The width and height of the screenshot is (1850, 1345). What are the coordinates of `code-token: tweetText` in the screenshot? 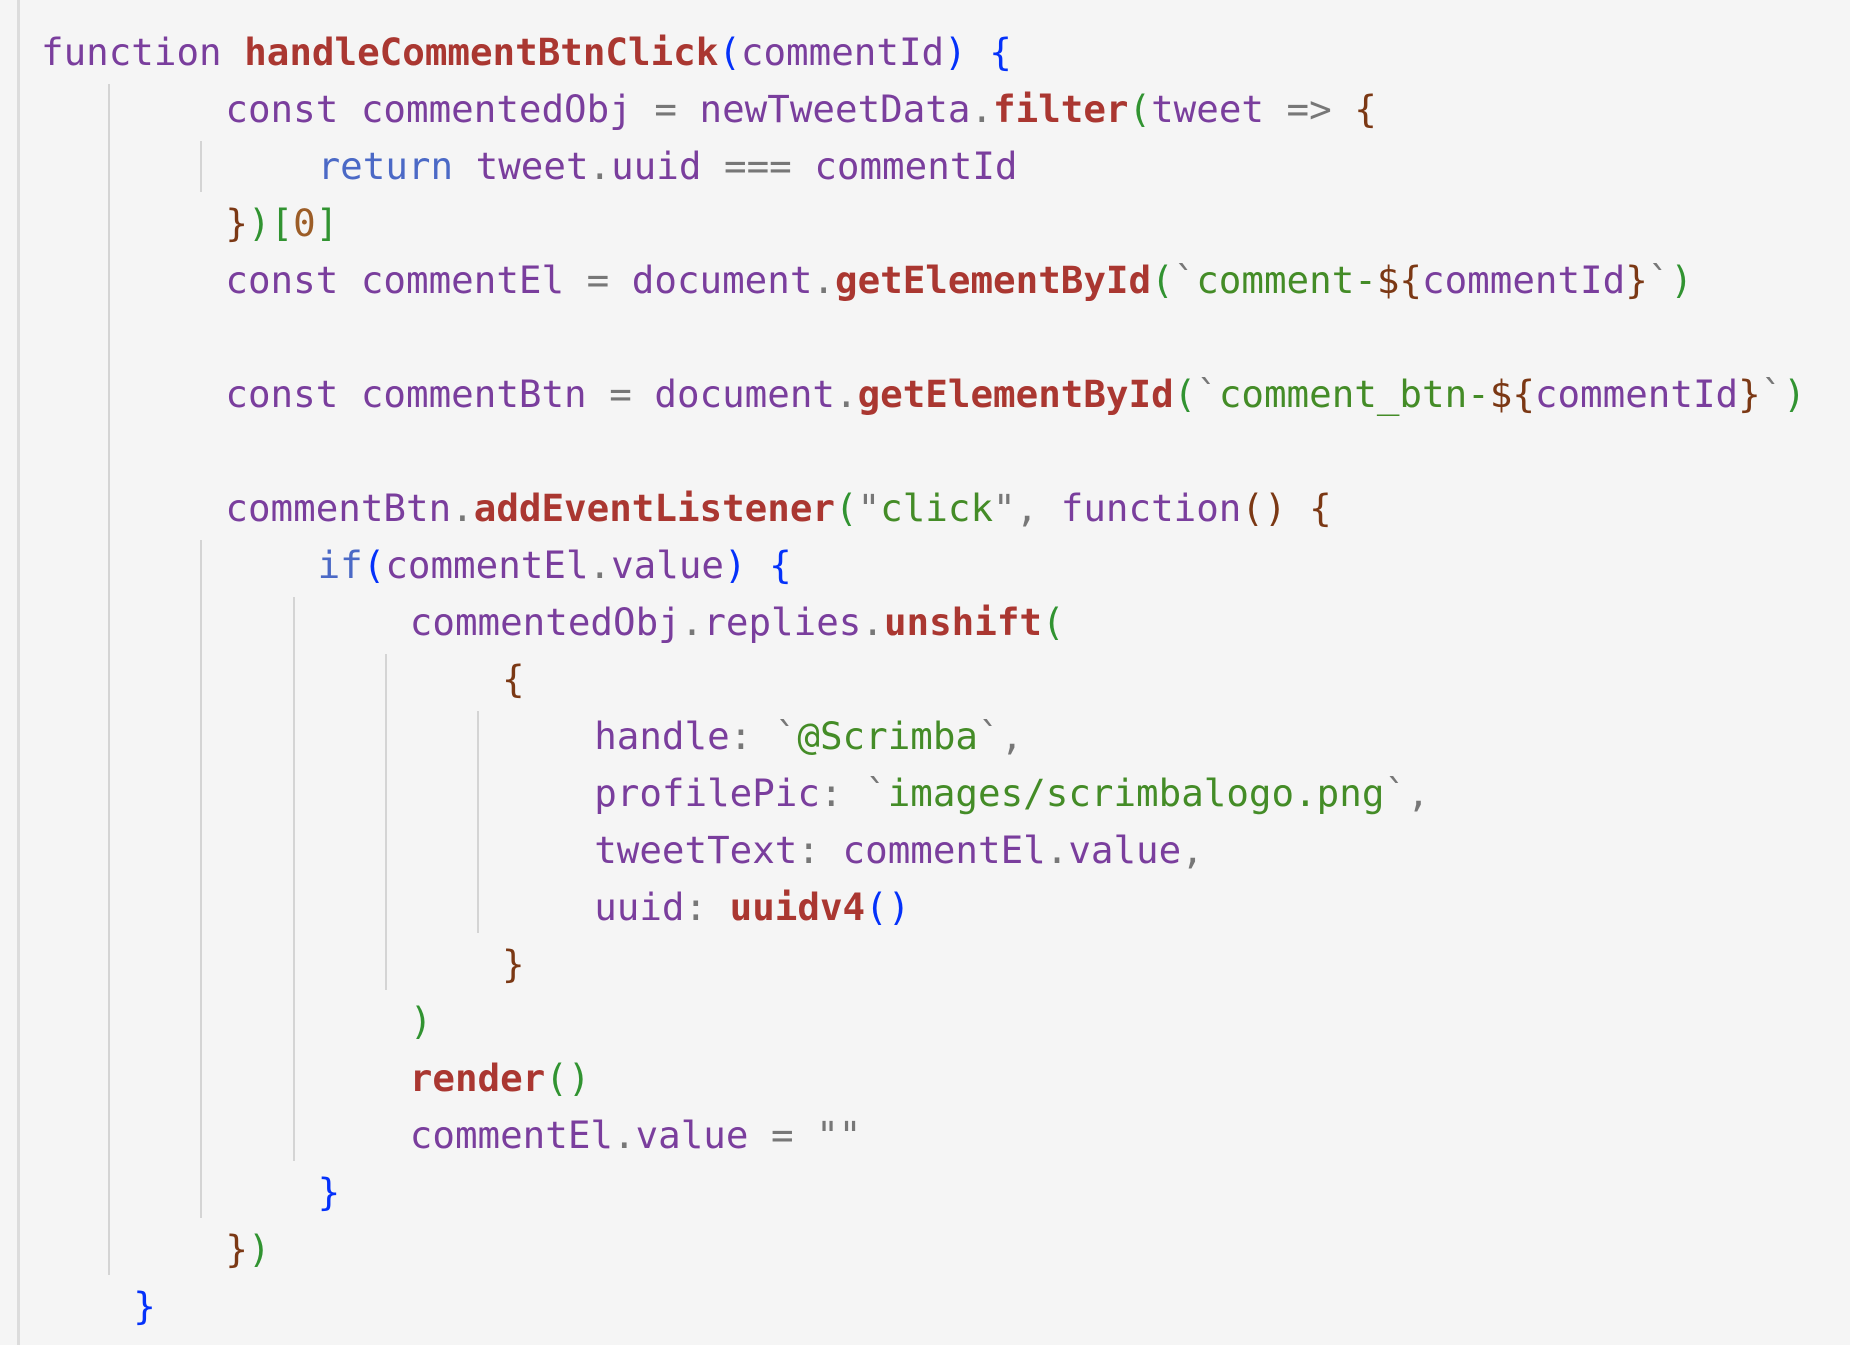 It's located at (696, 850).